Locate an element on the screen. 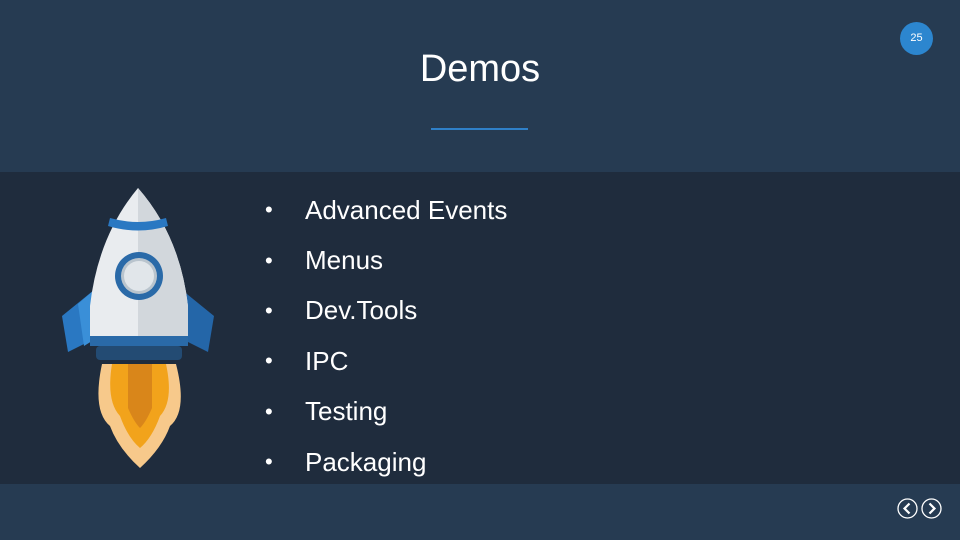 This screenshot has width=960, height=540. page-title: Demos is located at coordinates (480, 69).